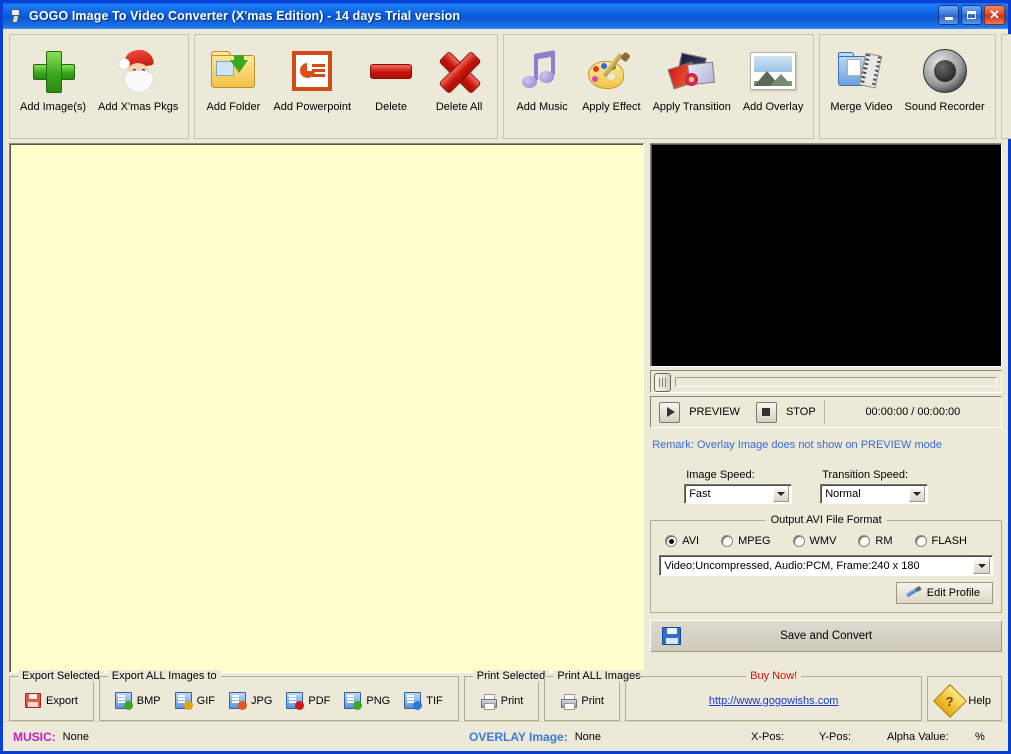  What do you see at coordinates (459, 107) in the screenshot?
I see `toolbar-label: Delete All` at bounding box center [459, 107].